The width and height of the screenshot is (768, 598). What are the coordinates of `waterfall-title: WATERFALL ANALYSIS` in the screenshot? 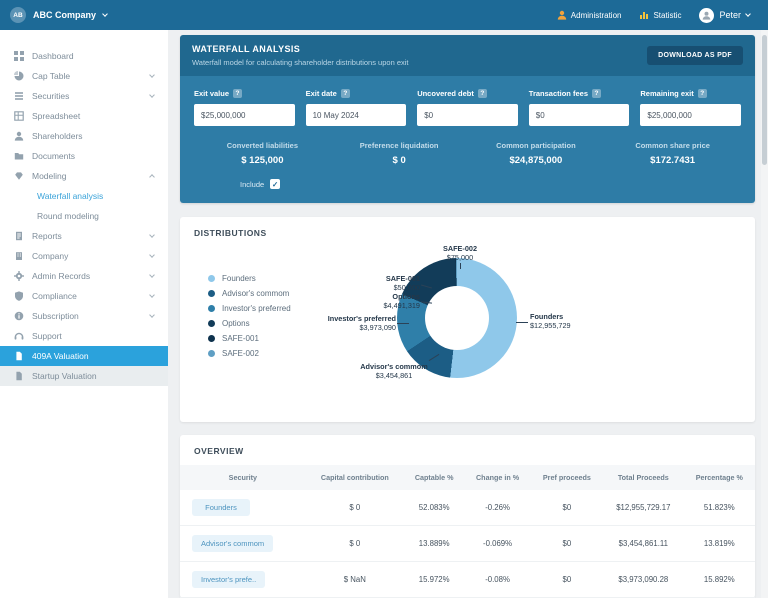 It's located at (246, 49).